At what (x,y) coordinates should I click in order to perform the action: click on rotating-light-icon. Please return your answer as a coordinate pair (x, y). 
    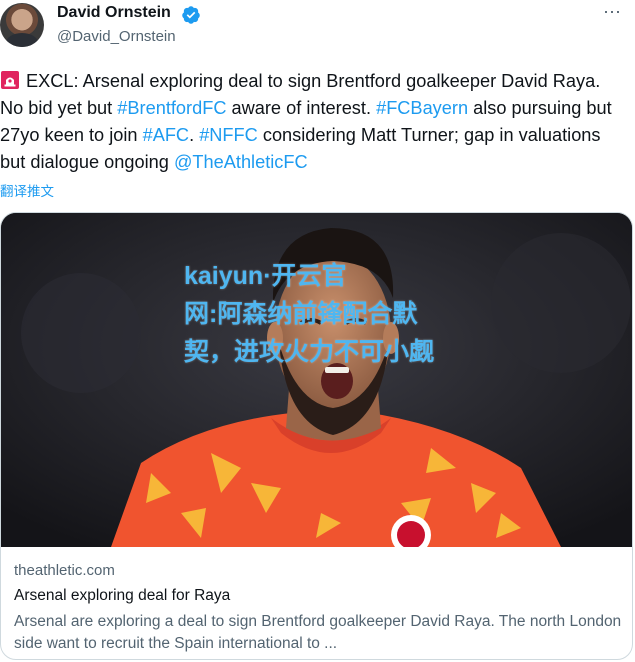
    Looking at the image, I should click on (10, 80).